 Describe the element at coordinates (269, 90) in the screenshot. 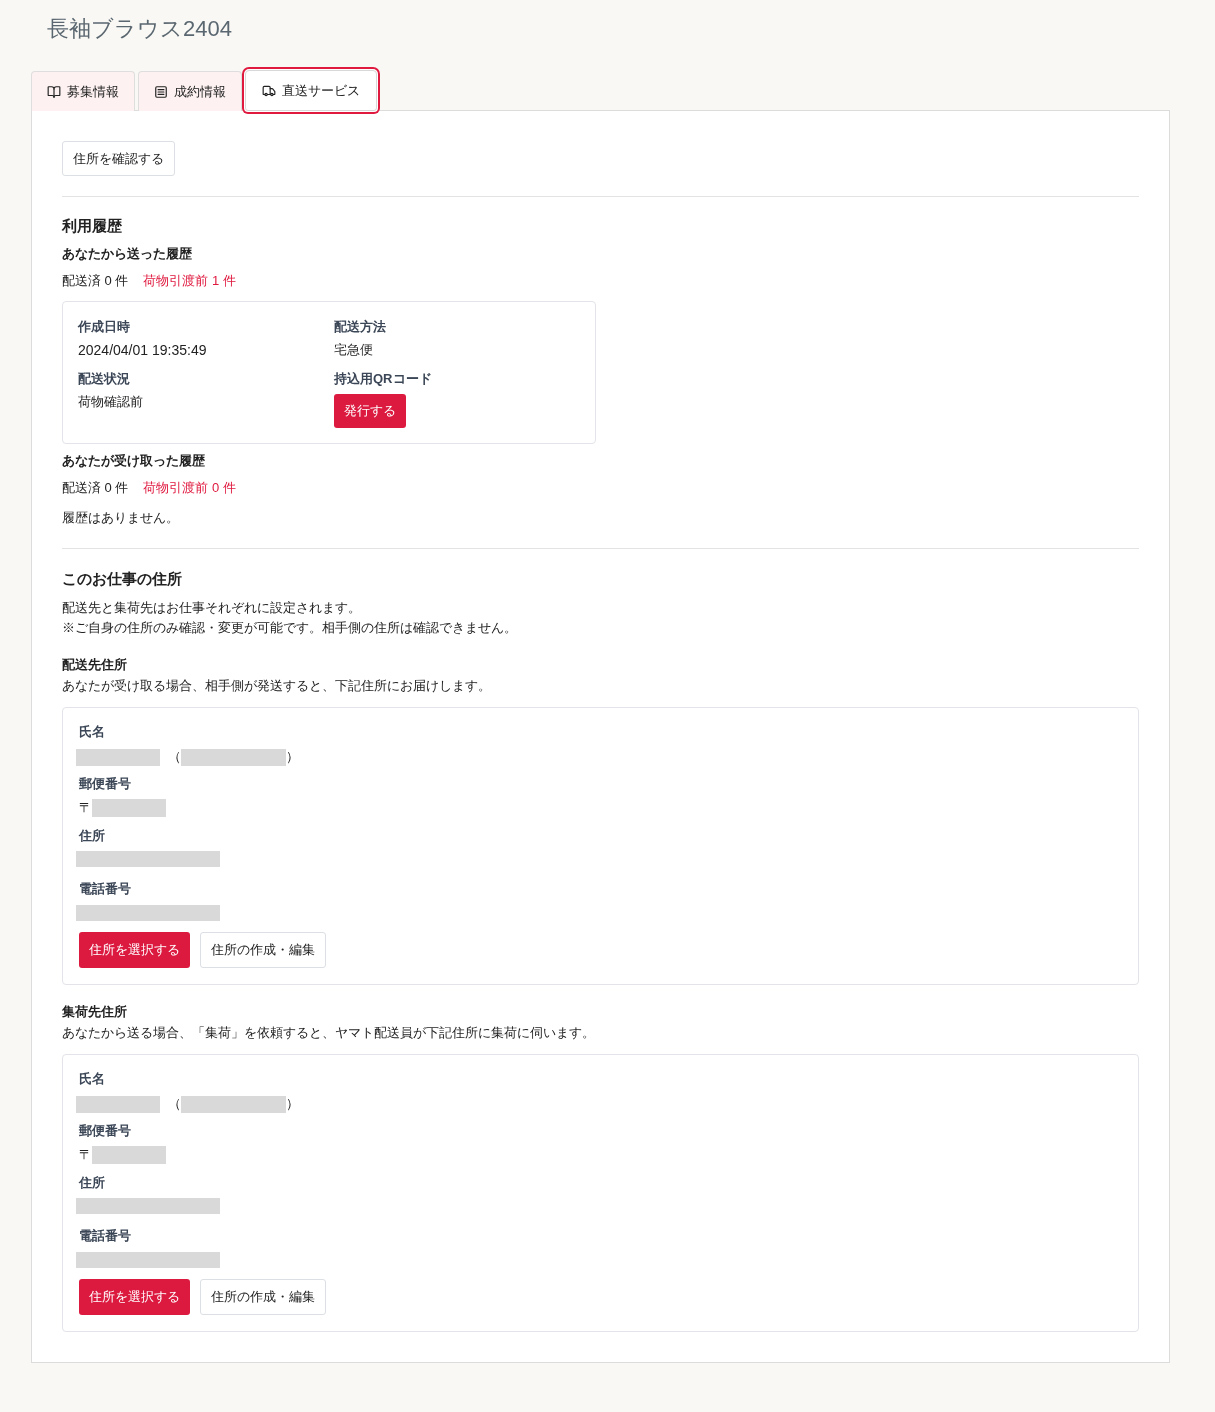

I see `truck-icon` at that location.